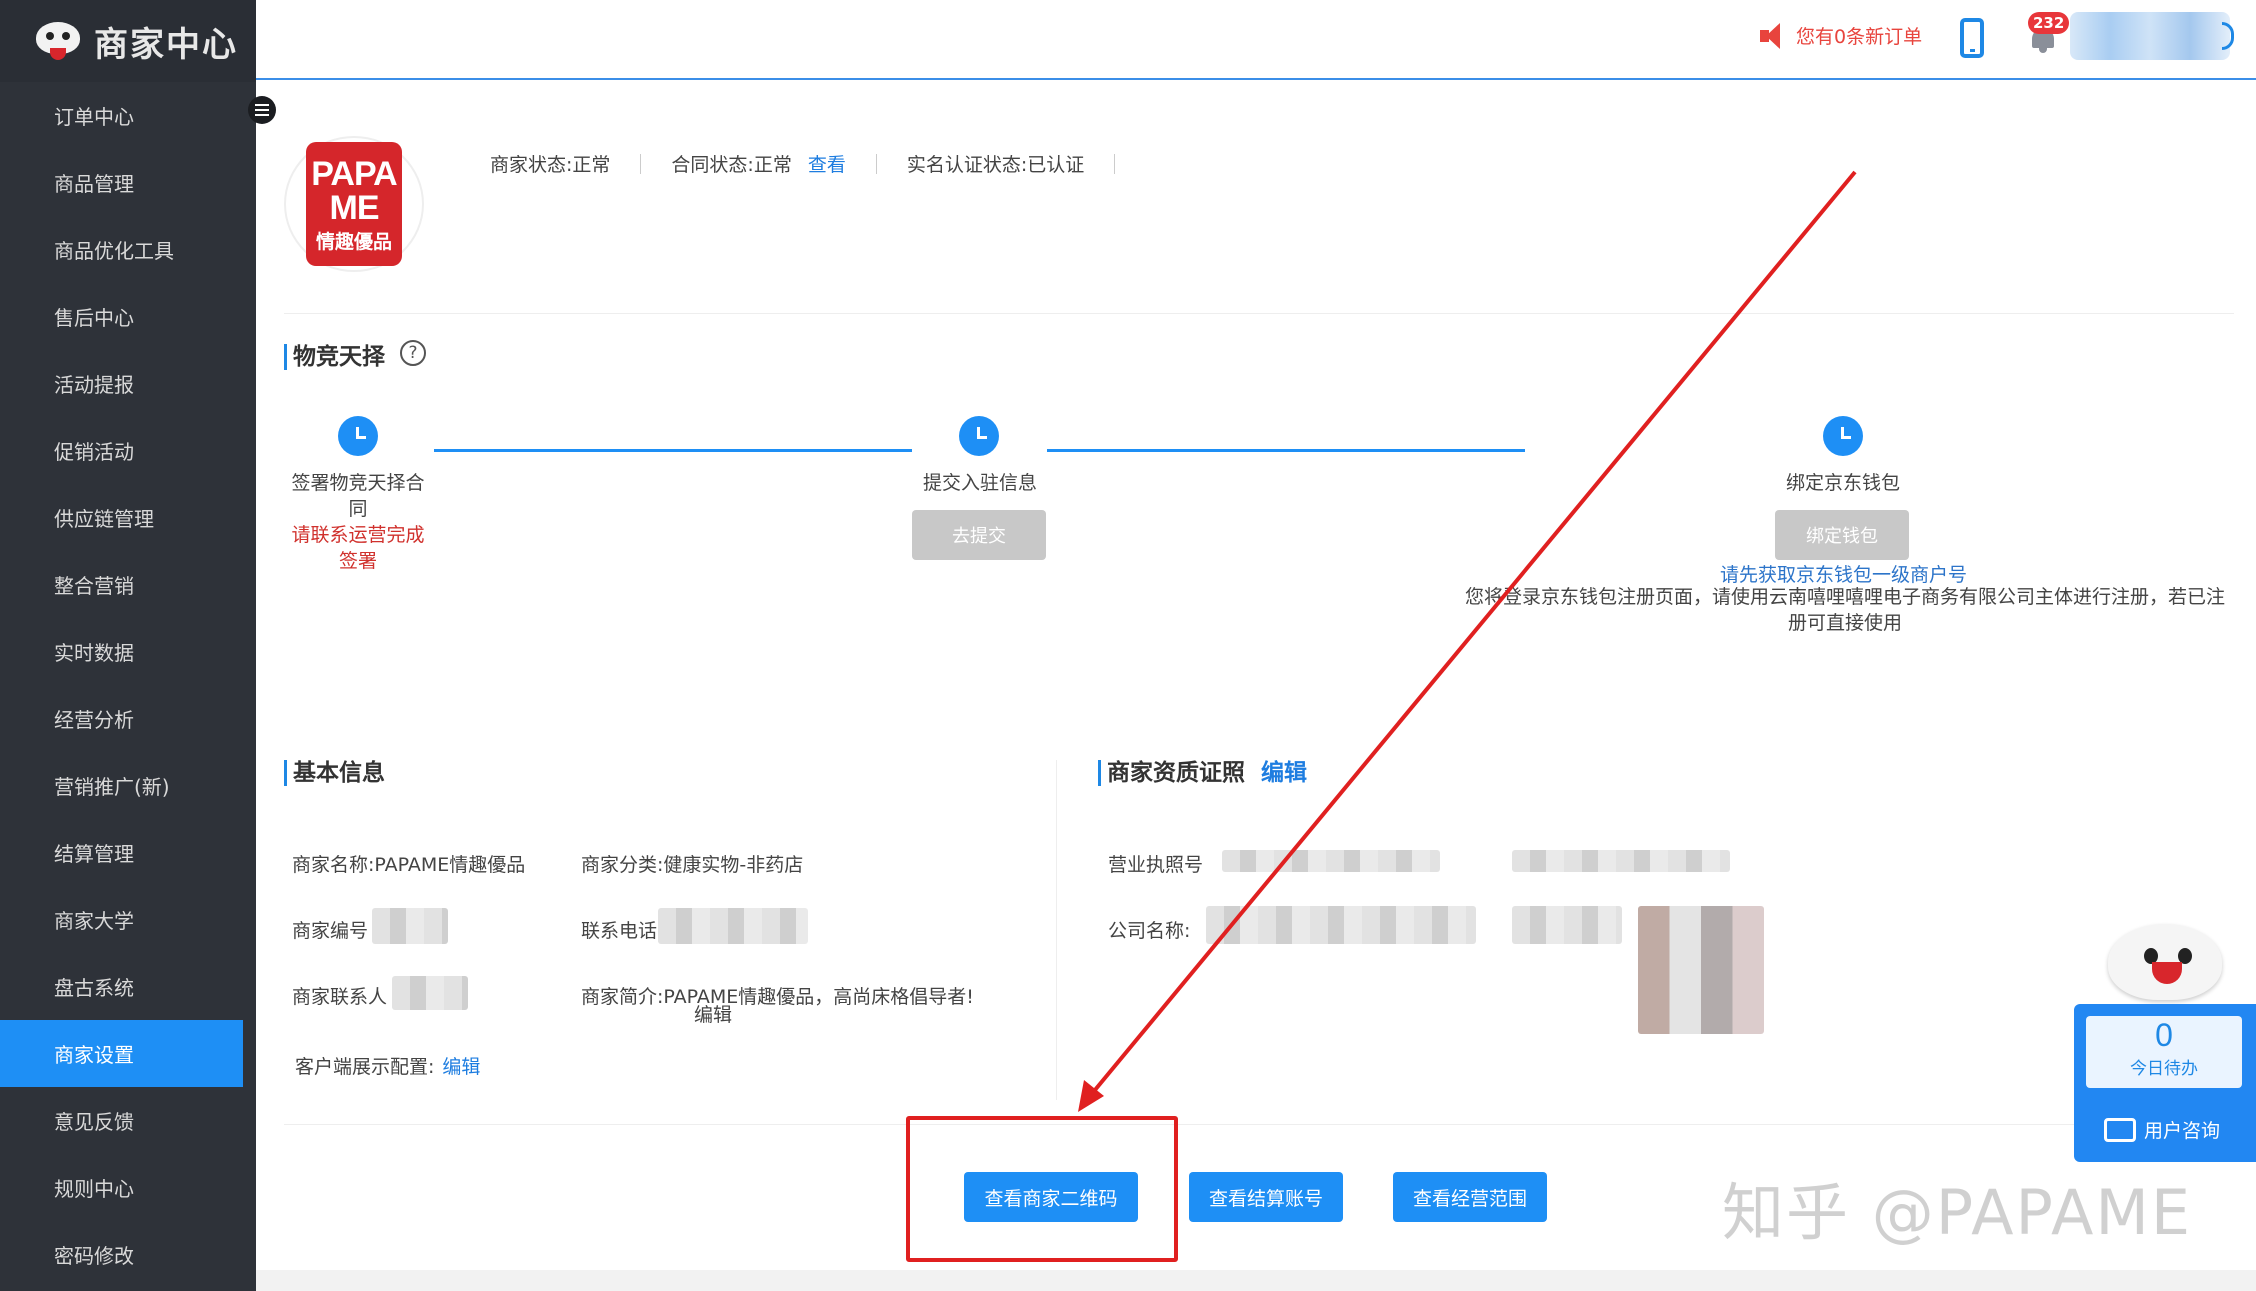 Image resolution: width=2256 pixels, height=1291 pixels. I want to click on watermark: 知乎 @PAPAME, so click(1957, 1212).